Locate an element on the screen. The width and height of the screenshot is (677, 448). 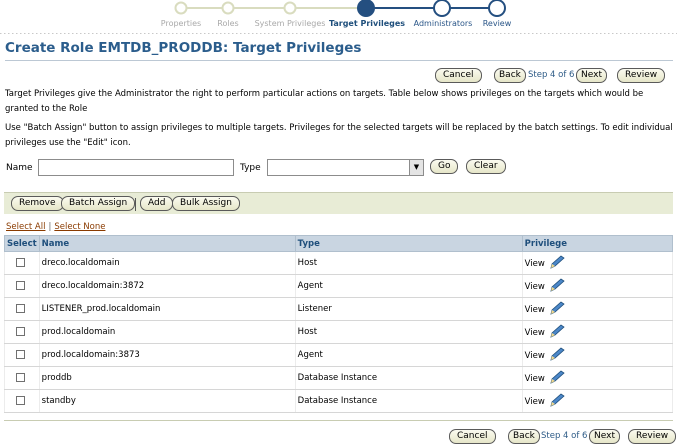
target-name: prod.localdomain is located at coordinates (167, 332).